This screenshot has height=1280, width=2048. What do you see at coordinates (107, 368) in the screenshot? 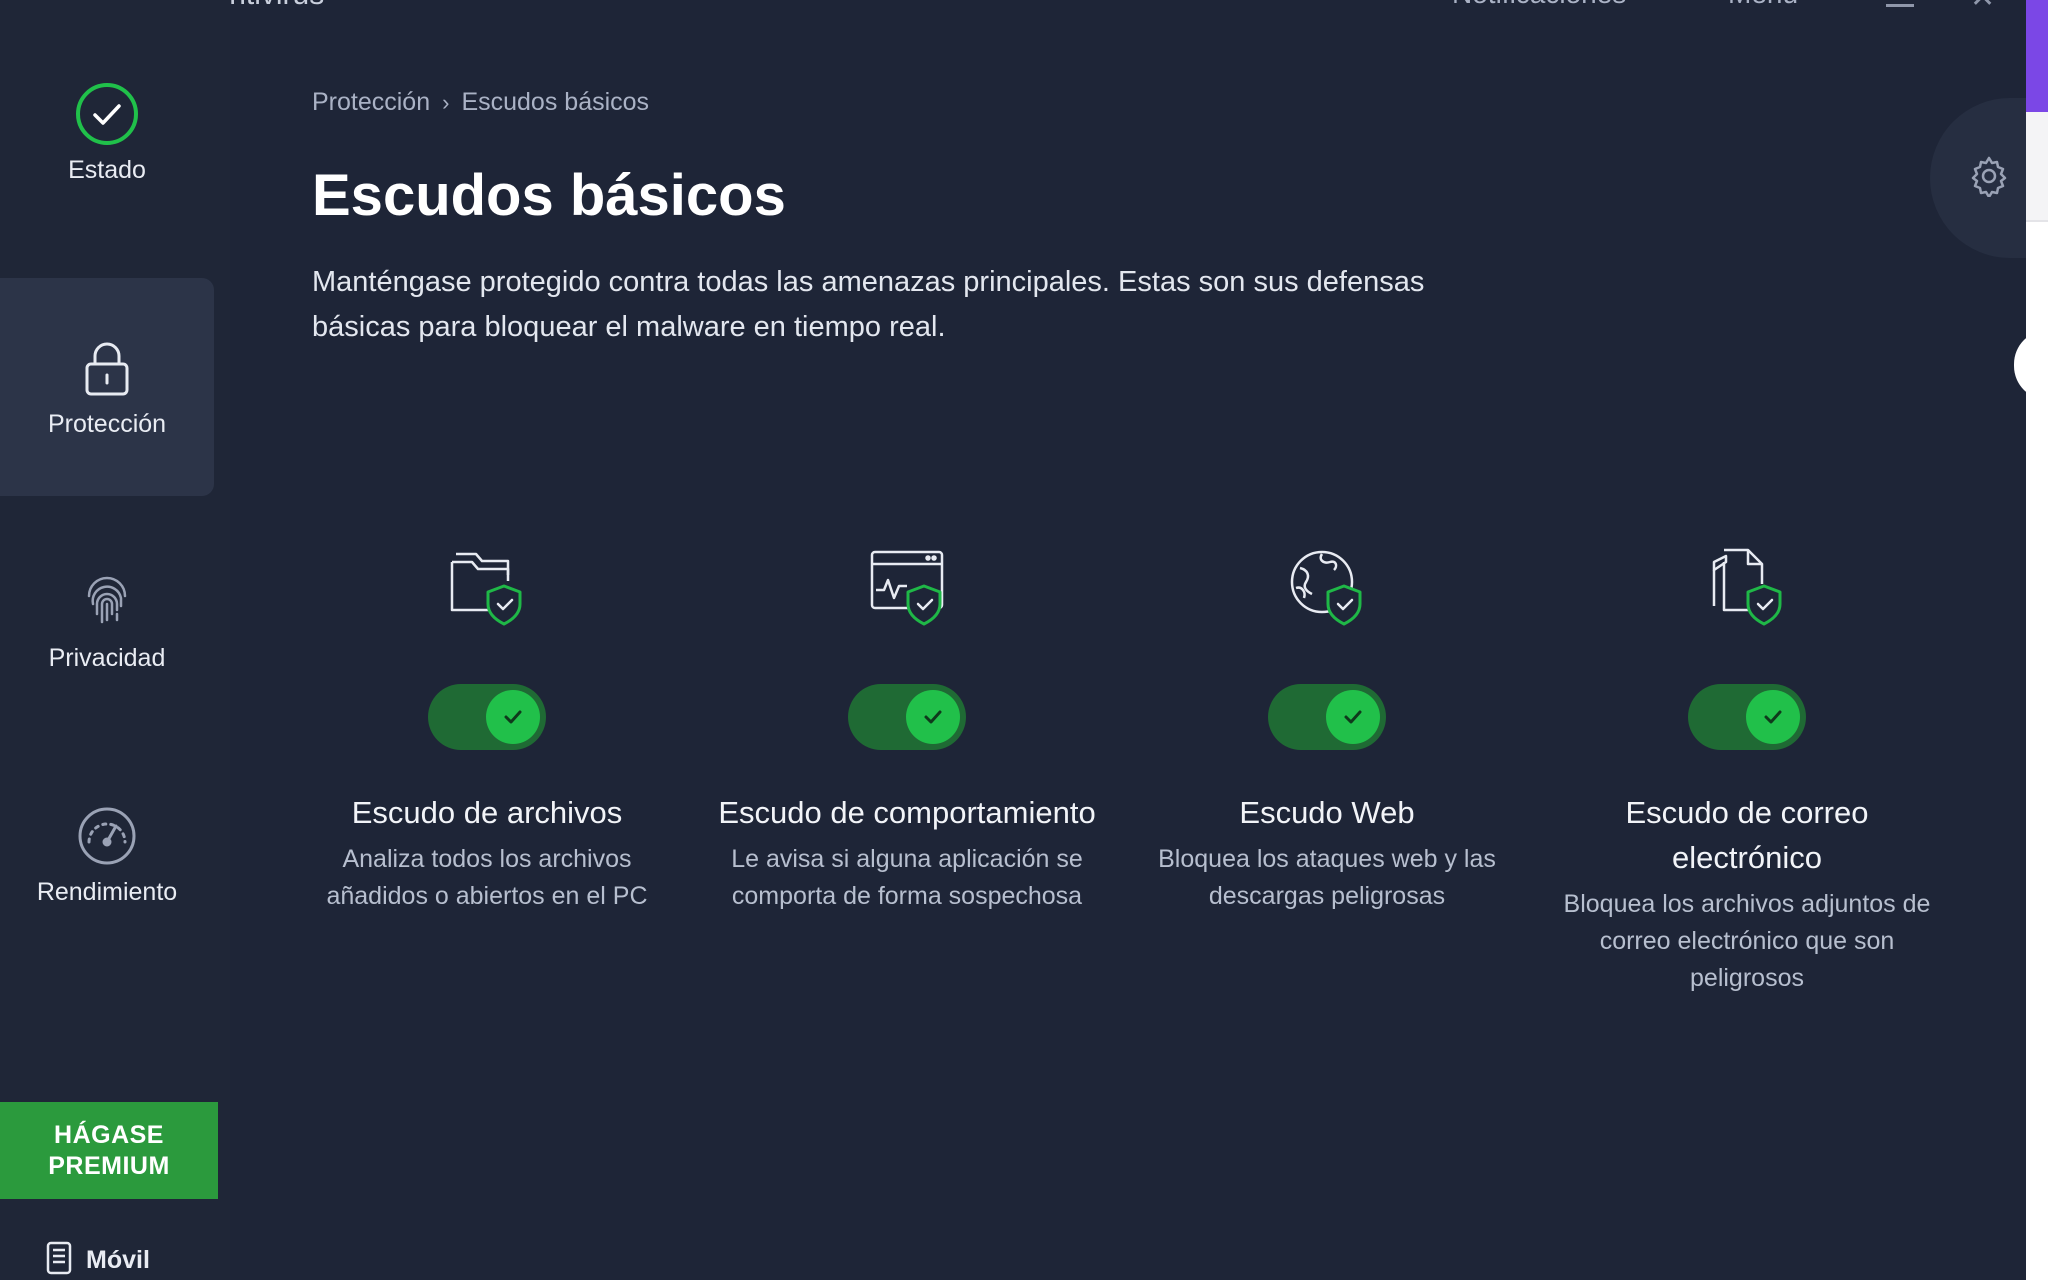
I see `lock-icon` at bounding box center [107, 368].